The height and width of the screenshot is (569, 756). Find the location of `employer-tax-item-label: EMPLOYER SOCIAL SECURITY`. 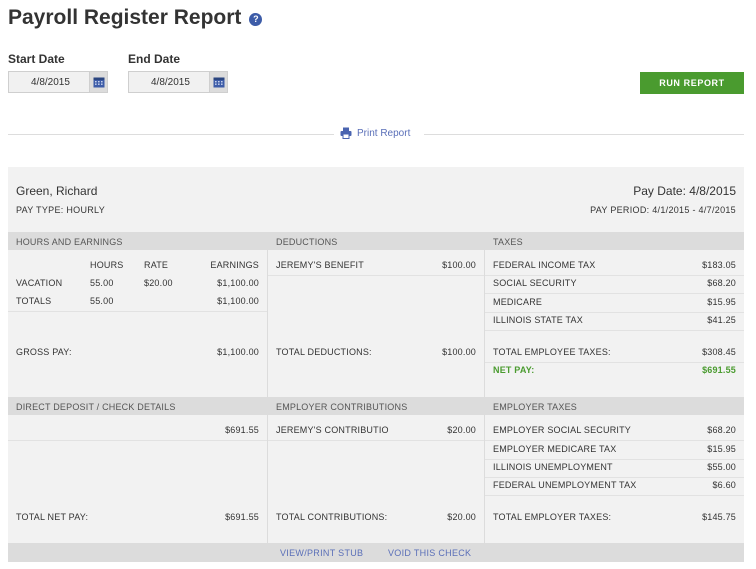

employer-tax-item-label: EMPLOYER SOCIAL SECURITY is located at coordinates (562, 430).